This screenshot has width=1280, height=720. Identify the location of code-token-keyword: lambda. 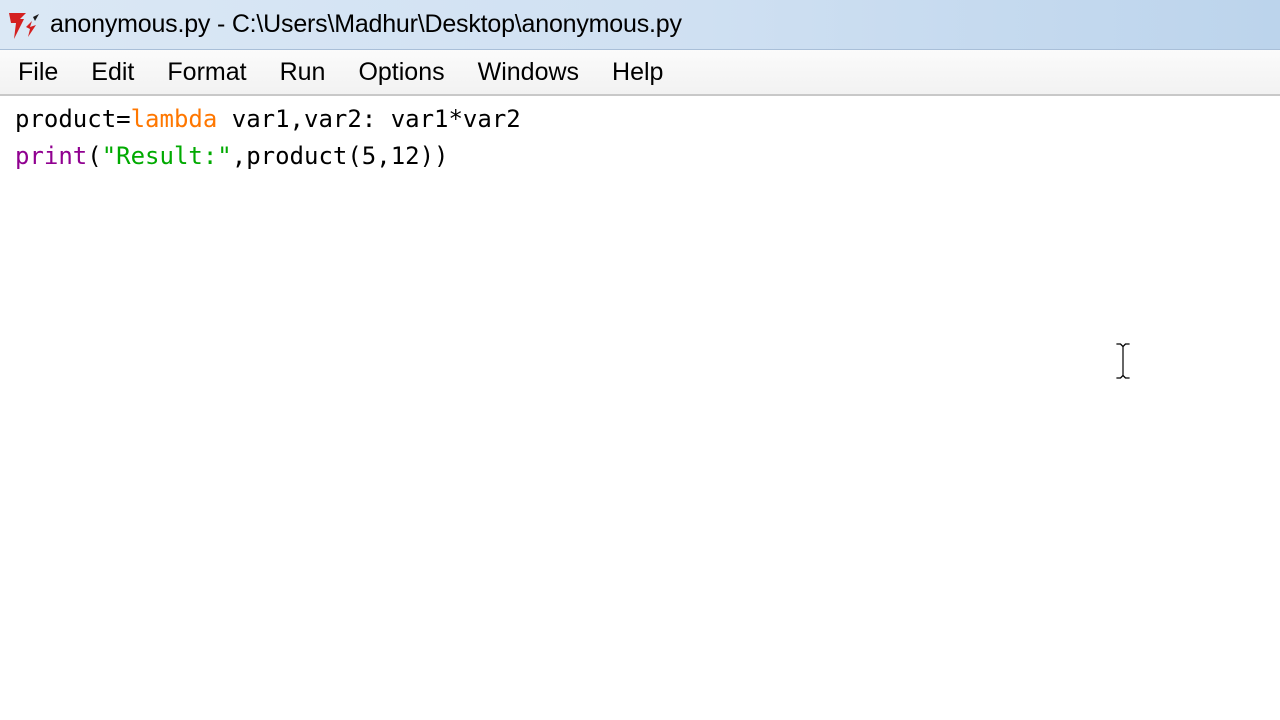
(174, 119).